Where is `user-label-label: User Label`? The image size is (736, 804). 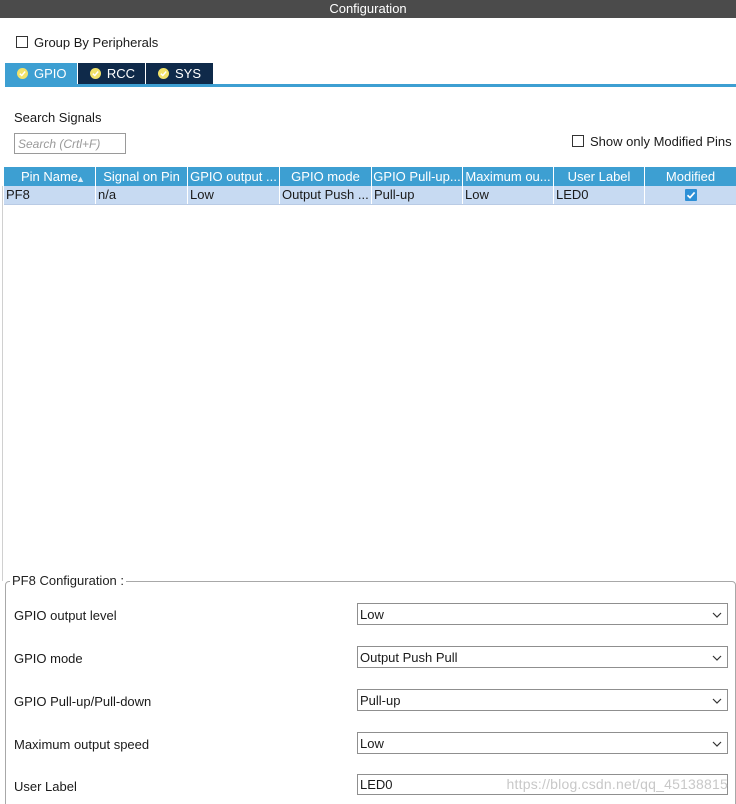 user-label-label: User Label is located at coordinates (45, 786).